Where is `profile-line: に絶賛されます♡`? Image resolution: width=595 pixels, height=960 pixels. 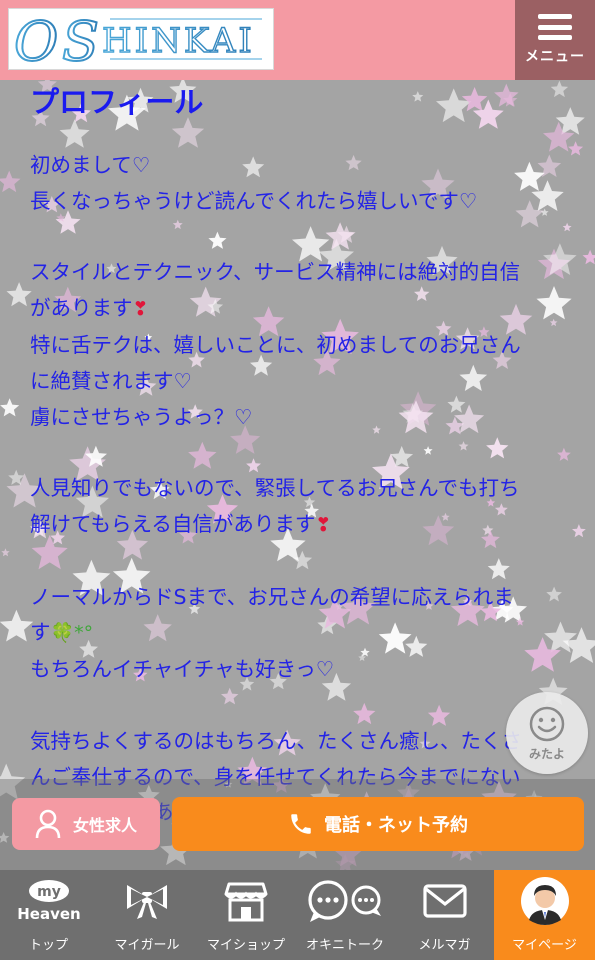 profile-line: に絶賛されます♡ is located at coordinates (300, 382).